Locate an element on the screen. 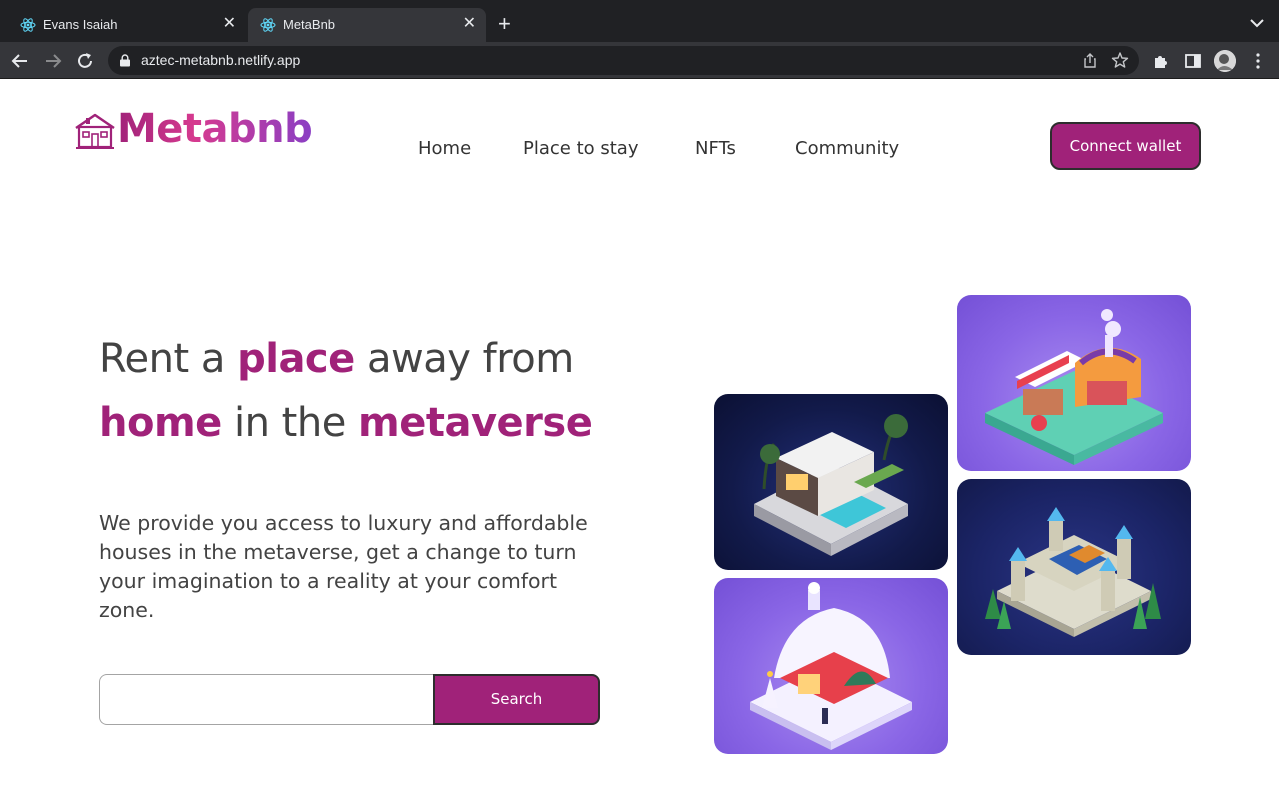 Image resolution: width=1279 pixels, height=800 pixels. browser-toolbar: aztec-metabnb.netlify.app is located at coordinates (639, 60).